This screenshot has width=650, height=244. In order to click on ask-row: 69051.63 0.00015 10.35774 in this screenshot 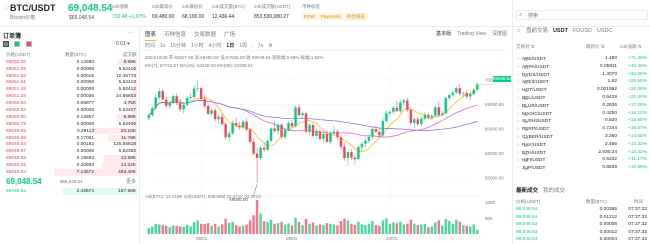, I will do `click(70, 76)`.